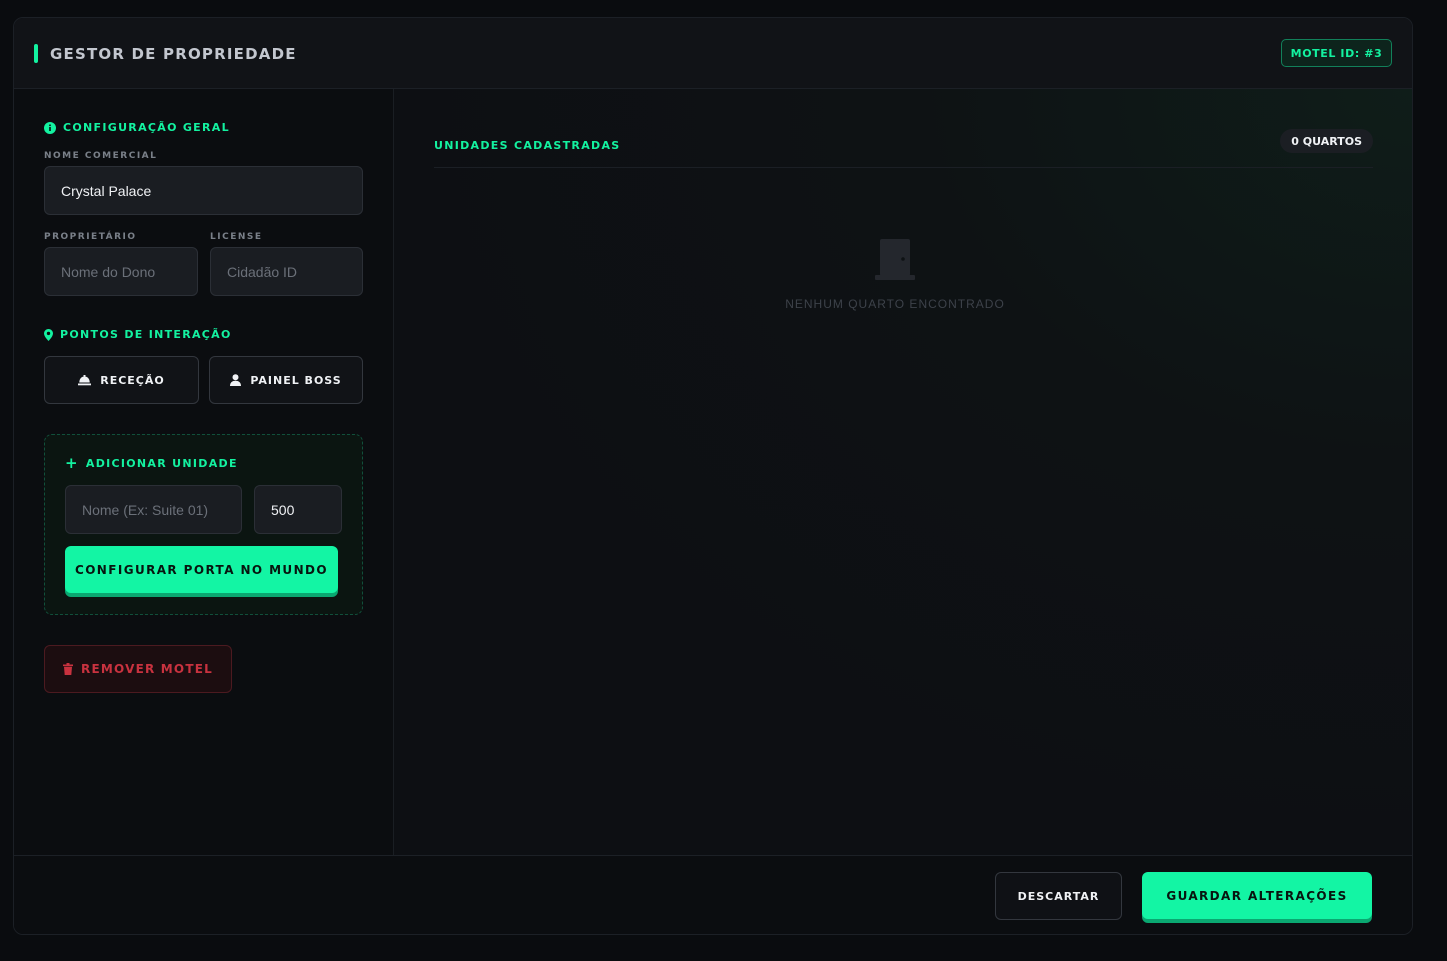  I want to click on units-header: UNIDADES CADASTRADAS 0 QUARTOS, so click(903, 147).